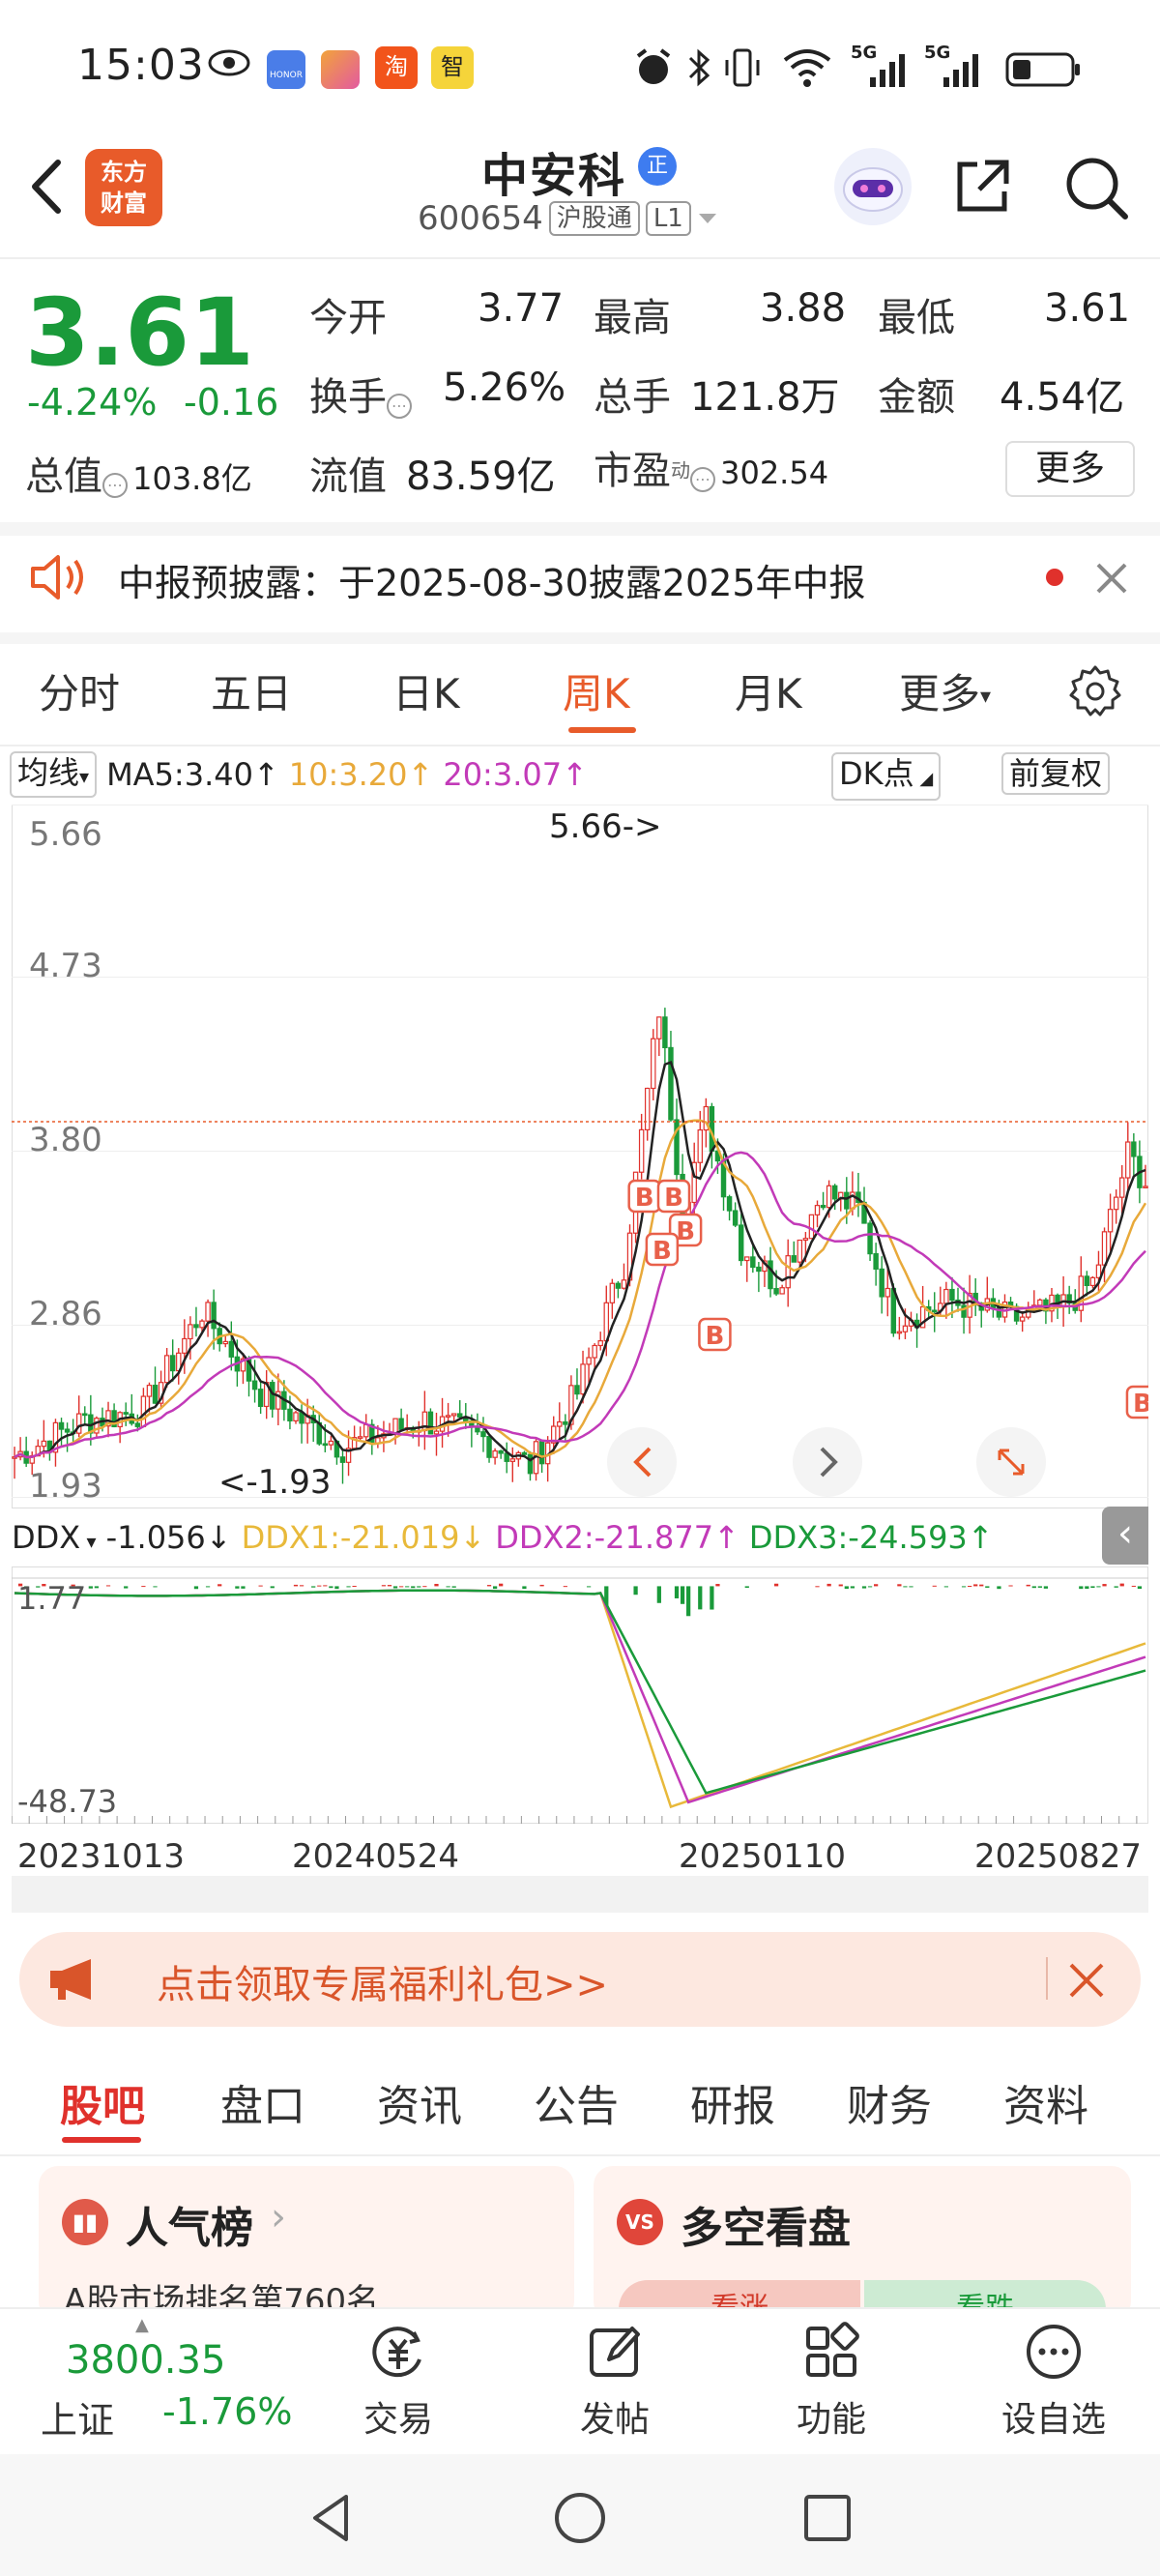 The height and width of the screenshot is (2576, 1160). What do you see at coordinates (363, 1537) in the screenshot?
I see `ddx1-value: DDX1:-21.019↓` at bounding box center [363, 1537].